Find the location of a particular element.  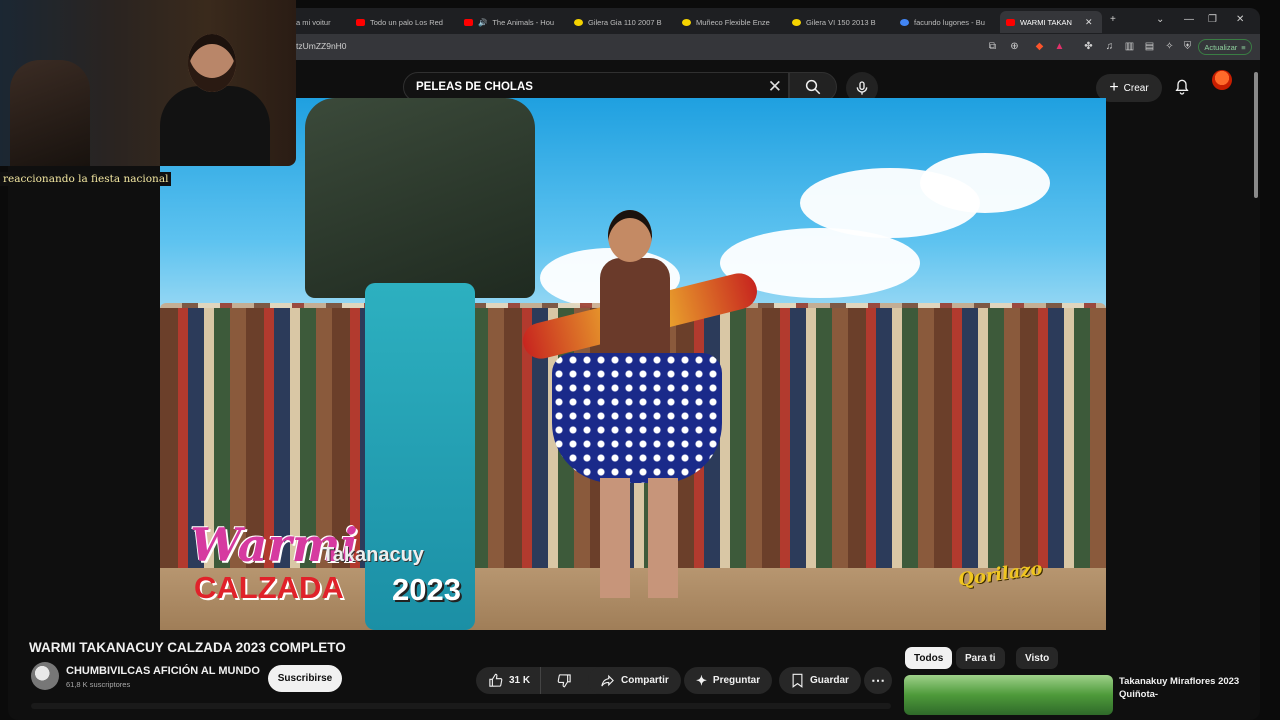

share-label: Compartir is located at coordinates (645, 680).